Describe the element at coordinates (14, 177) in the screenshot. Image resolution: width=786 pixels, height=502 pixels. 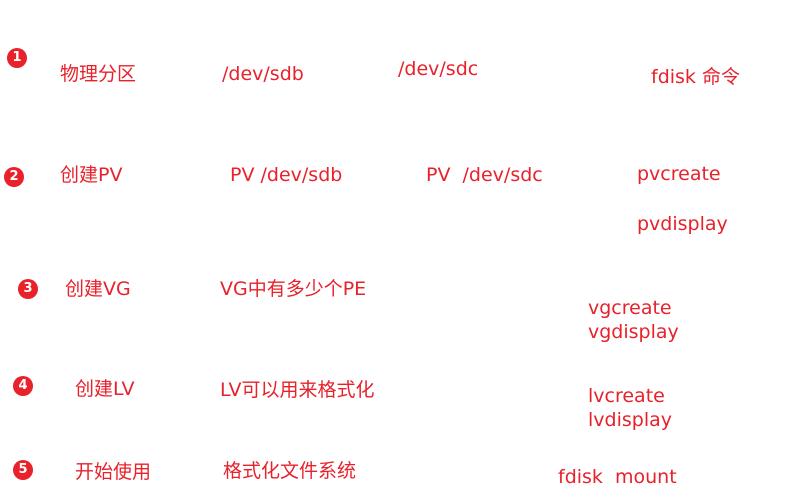
I see `step-2-number-badge: 2` at that location.